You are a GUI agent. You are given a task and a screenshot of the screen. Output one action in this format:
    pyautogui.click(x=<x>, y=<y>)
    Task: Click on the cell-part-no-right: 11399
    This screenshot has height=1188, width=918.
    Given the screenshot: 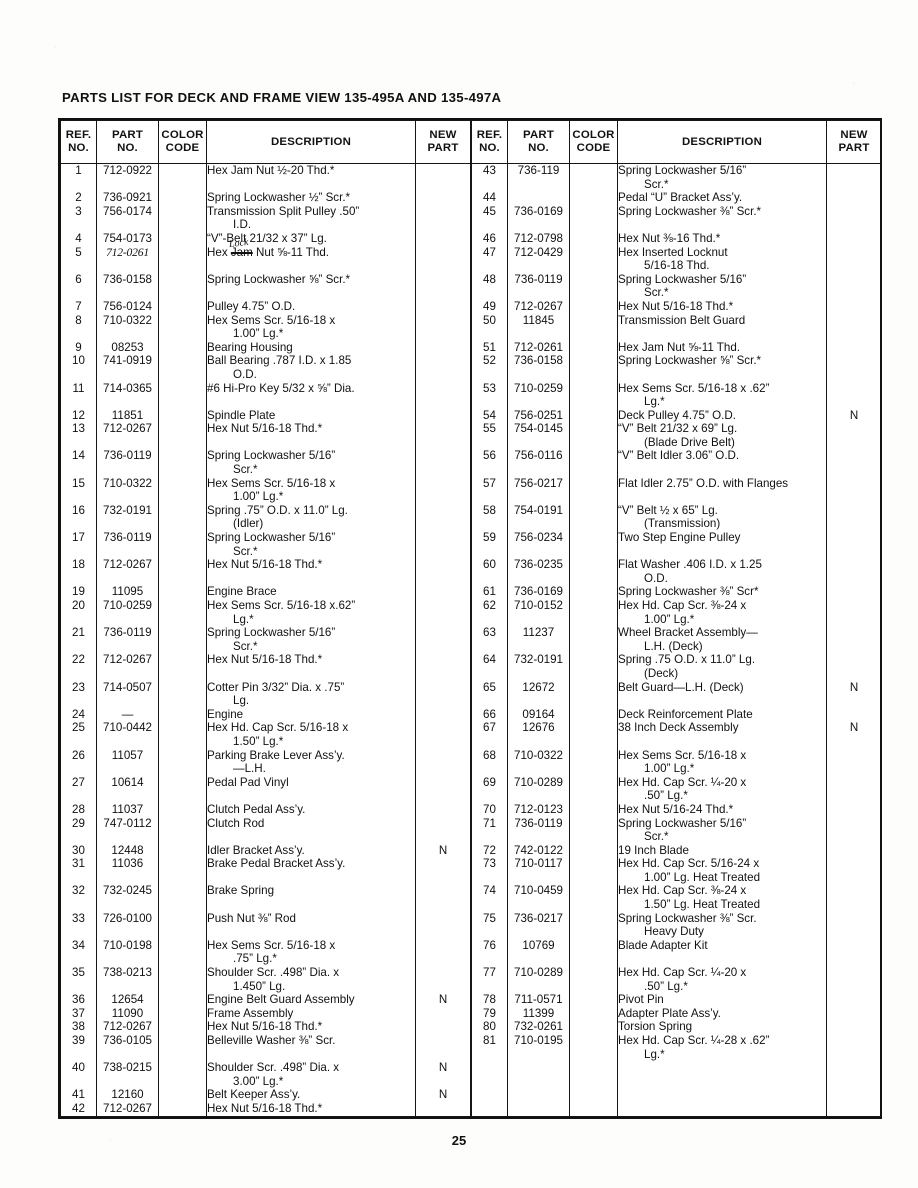 What is the action you would take?
    pyautogui.click(x=538, y=1013)
    